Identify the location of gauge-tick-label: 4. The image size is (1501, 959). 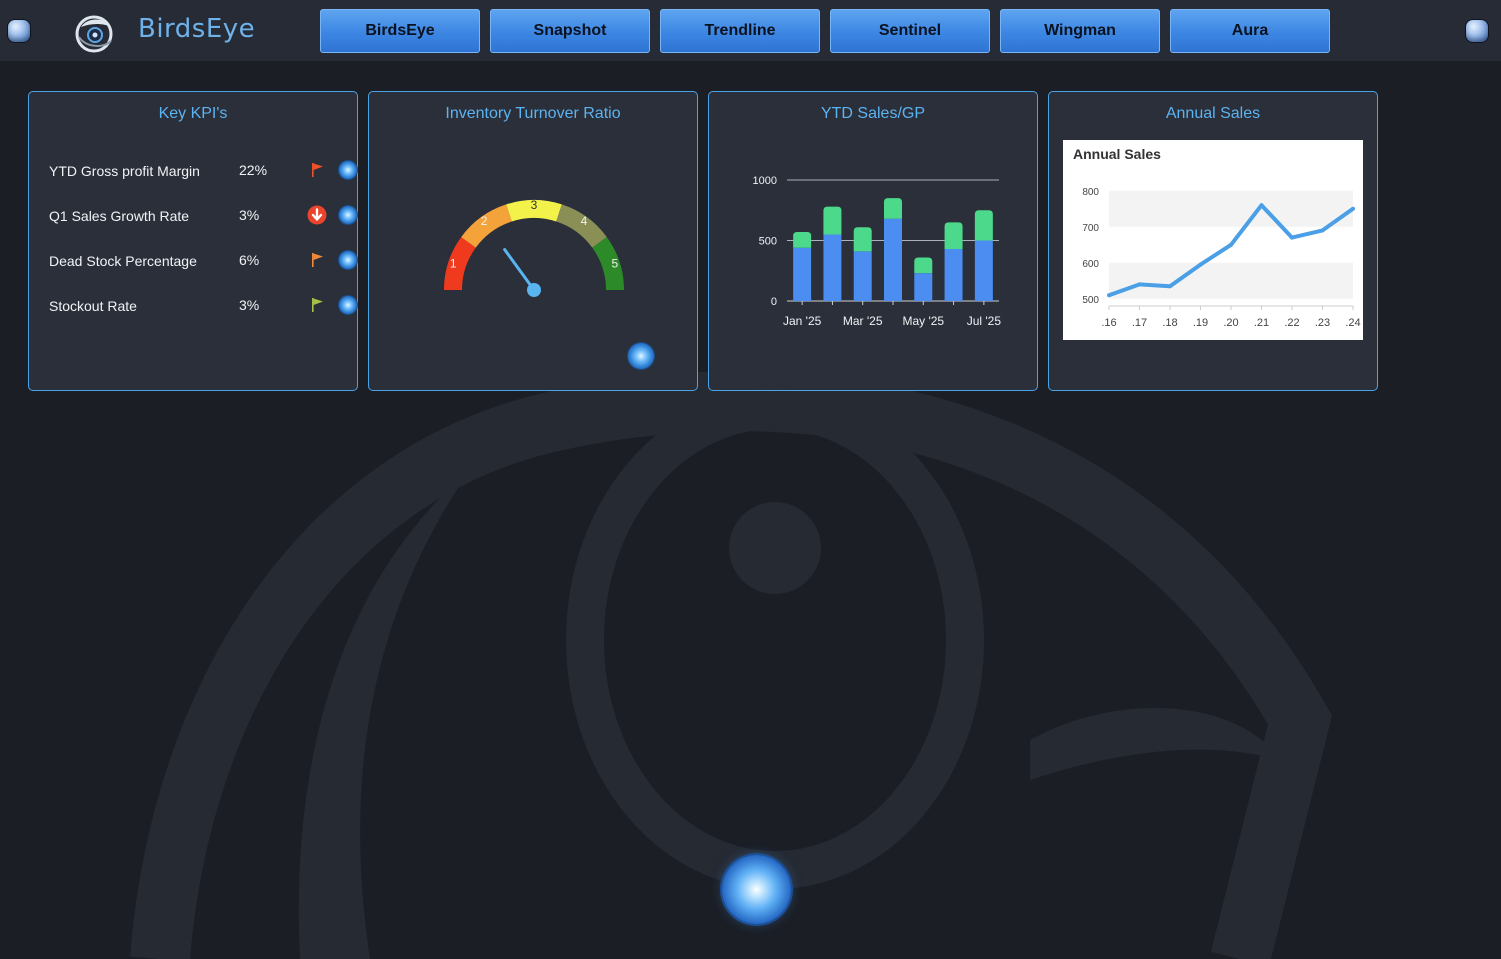
(584, 221).